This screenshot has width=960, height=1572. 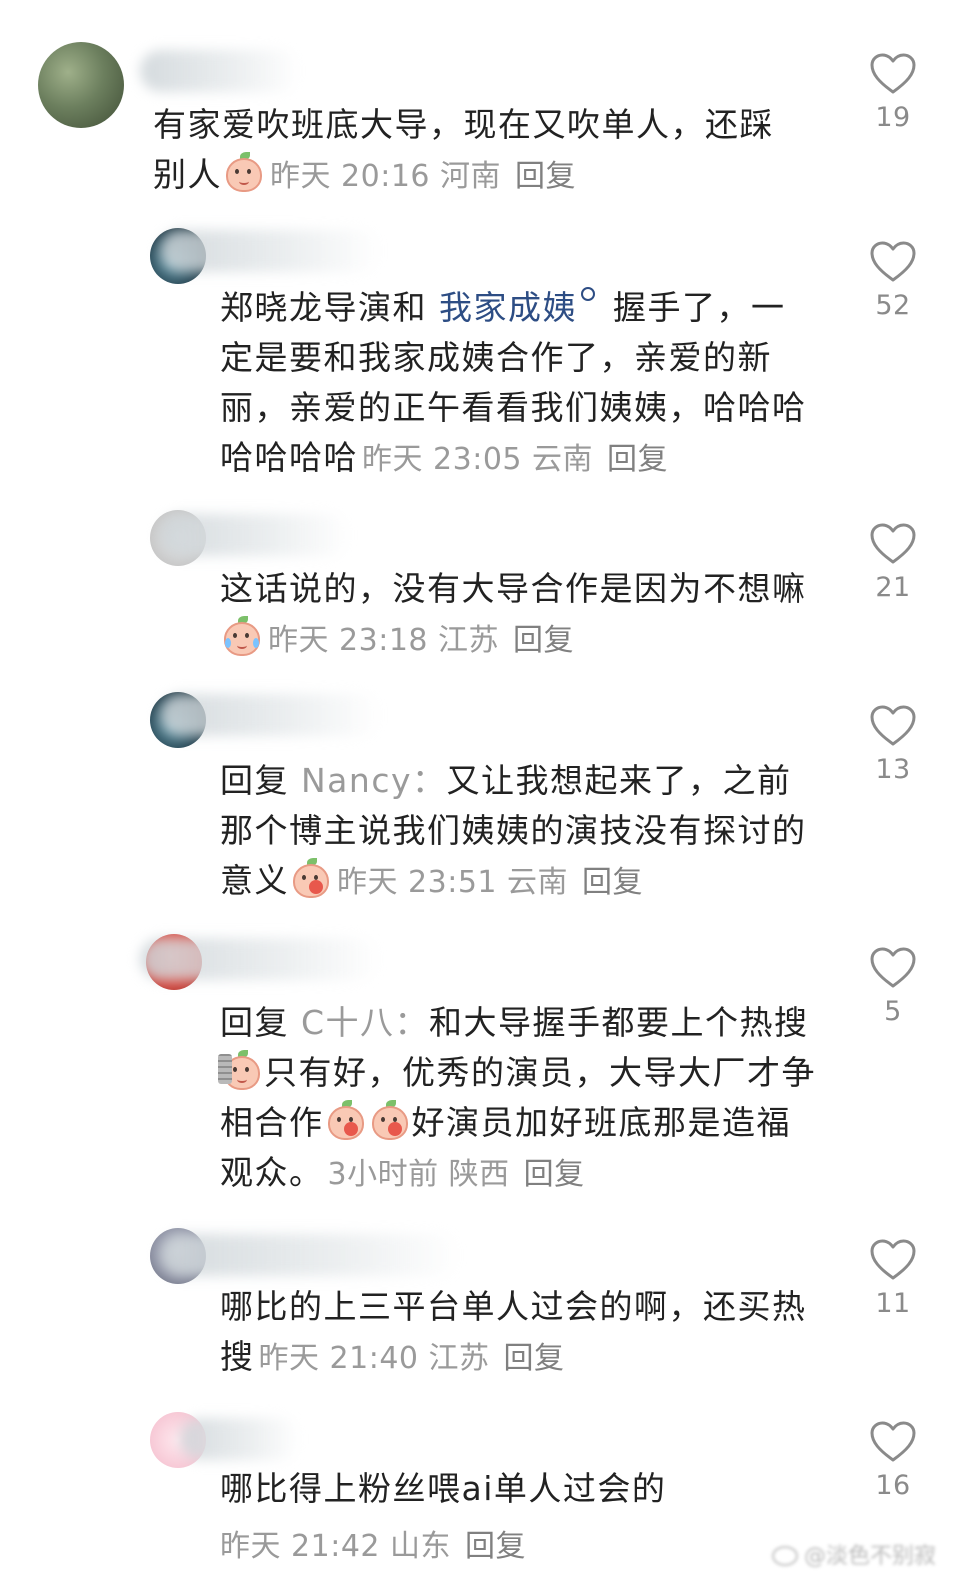 I want to click on like-button: 11, so click(x=893, y=1278).